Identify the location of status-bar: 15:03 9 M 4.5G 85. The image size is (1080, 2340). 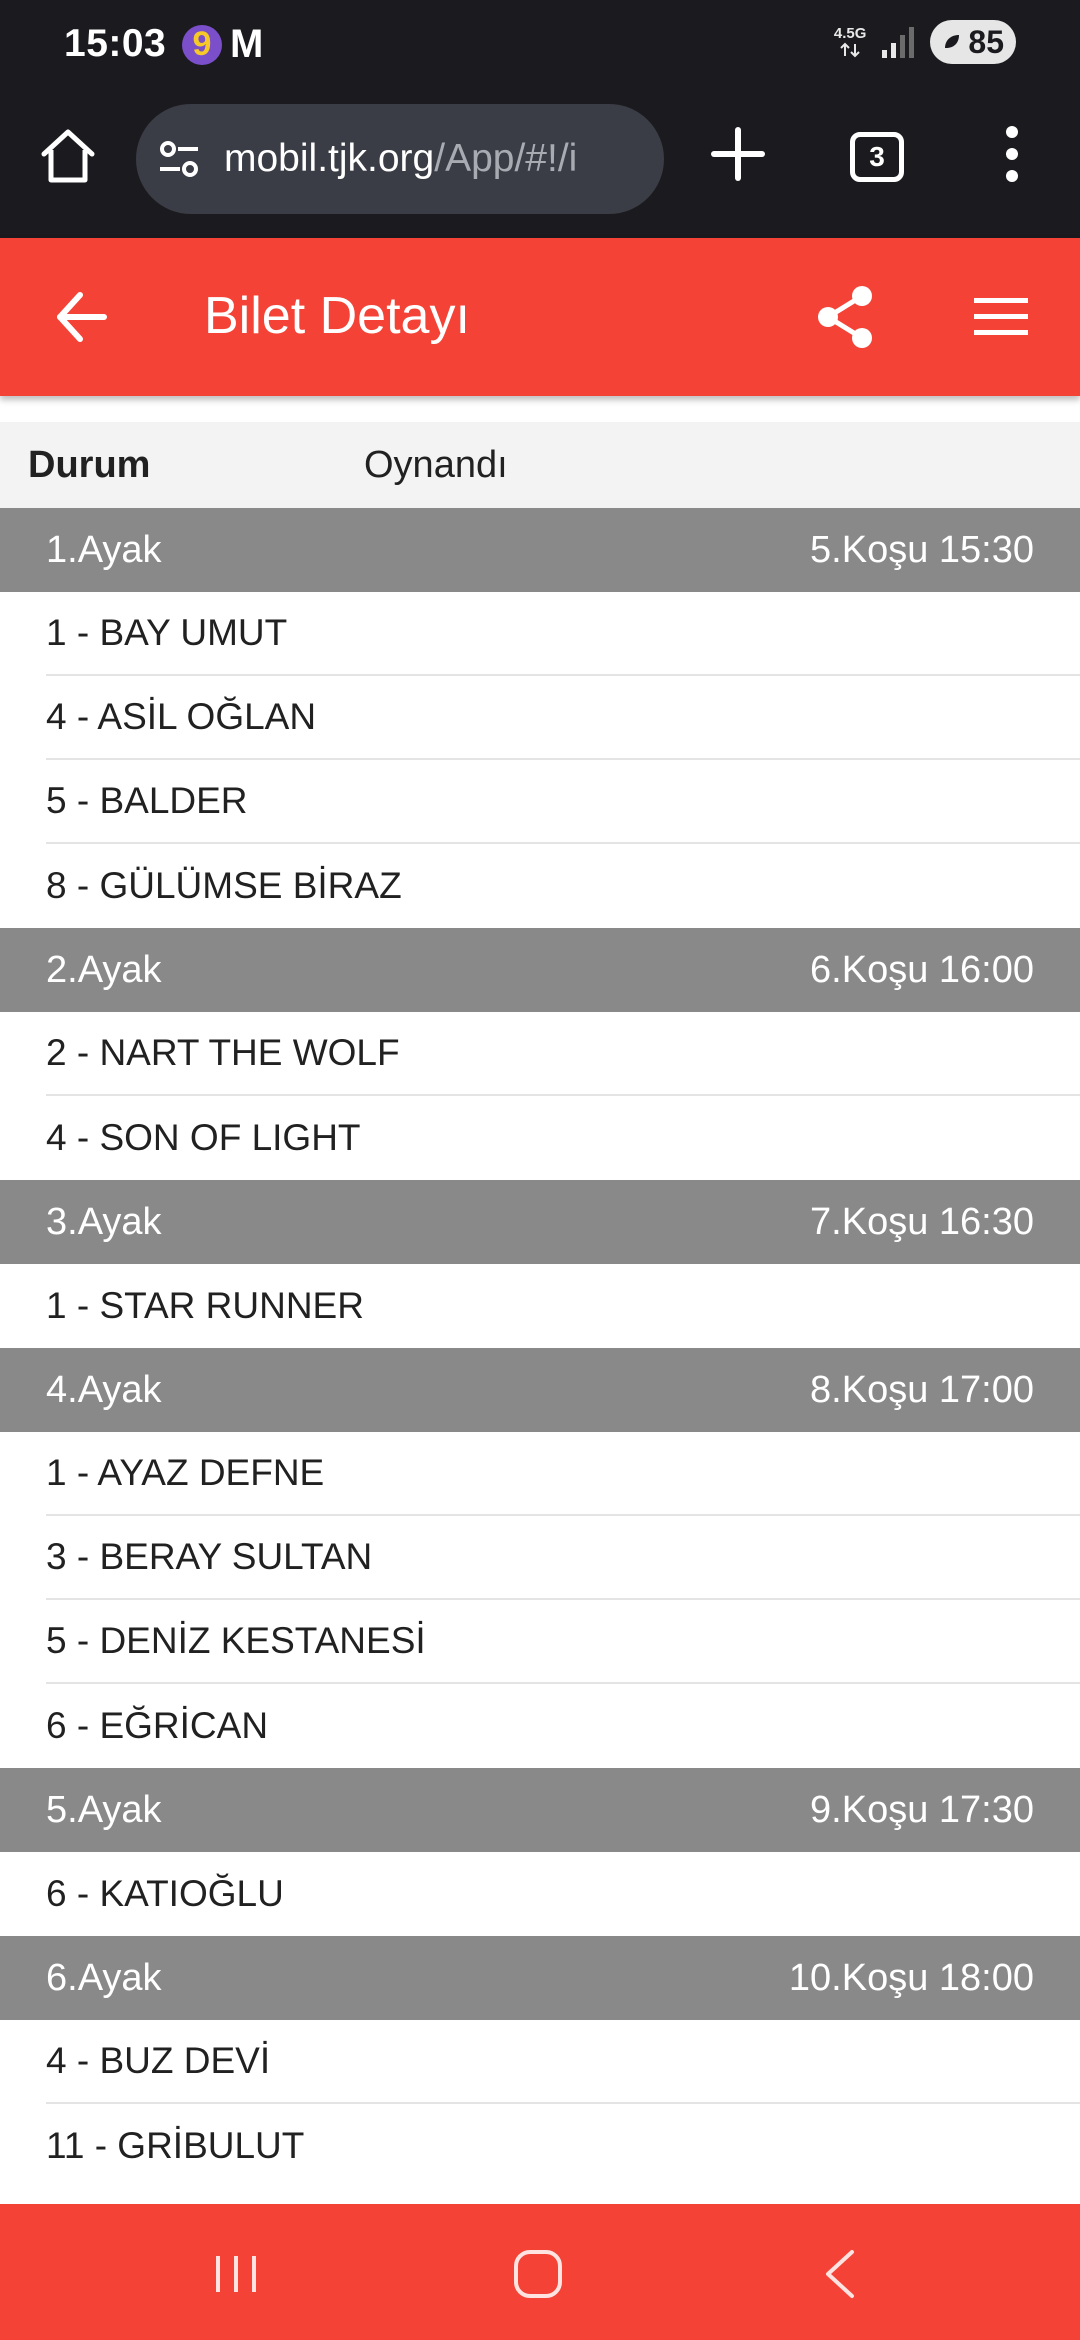
(540, 46).